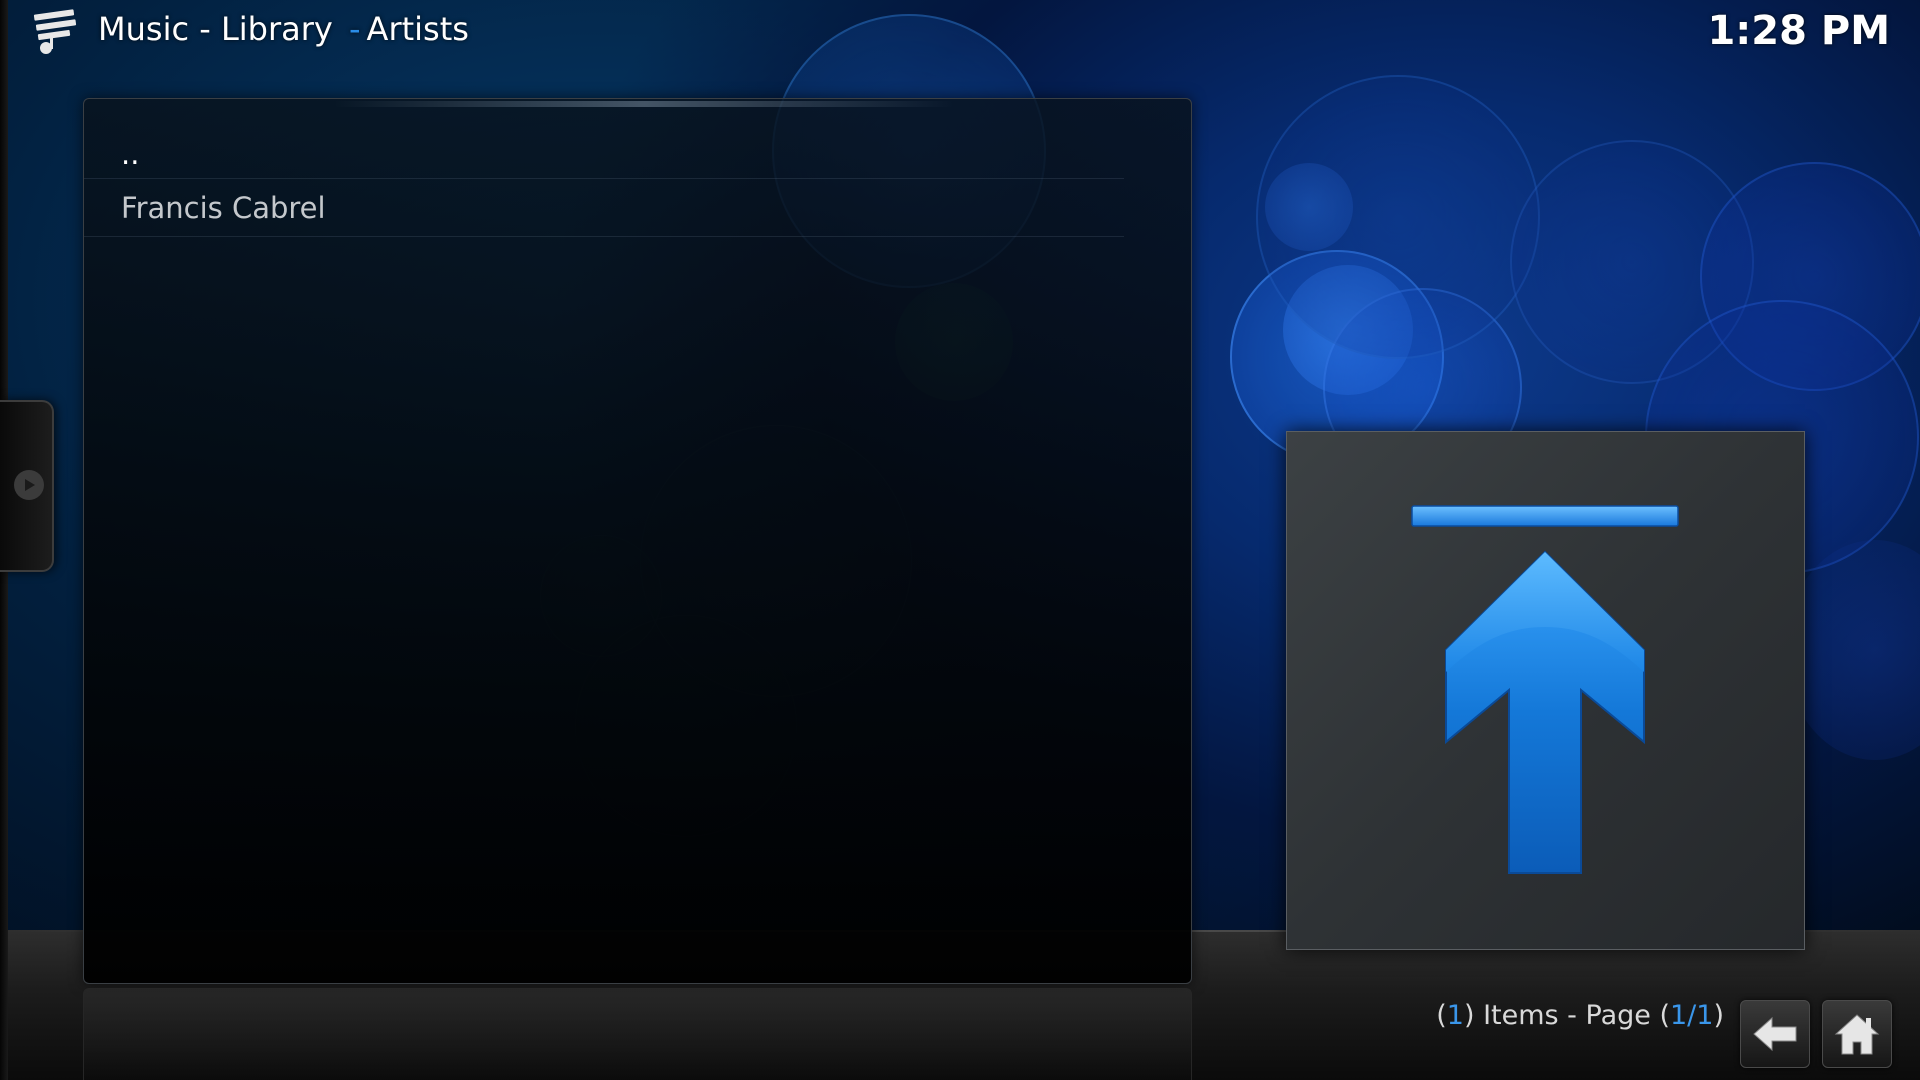  I want to click on back-arrow-icon, so click(1775, 1034).